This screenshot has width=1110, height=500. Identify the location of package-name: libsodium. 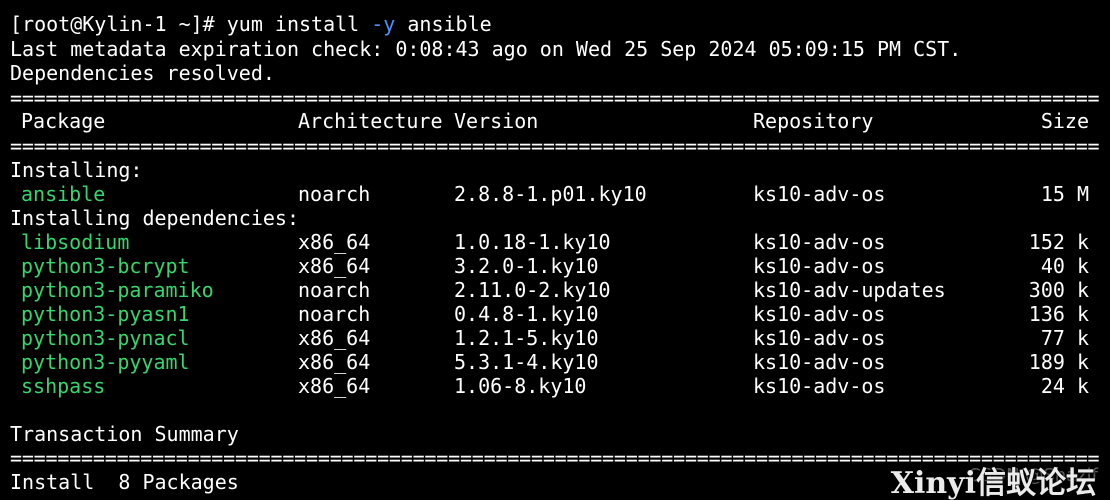
(75, 242).